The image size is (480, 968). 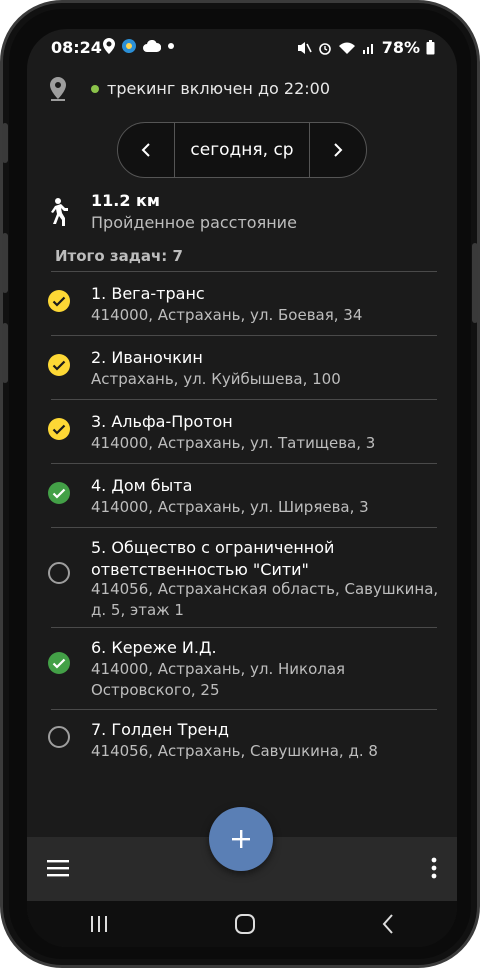 I want to click on task-address: 414056, Астрахань, Савушкина, д. 8, so click(x=234, y=751).